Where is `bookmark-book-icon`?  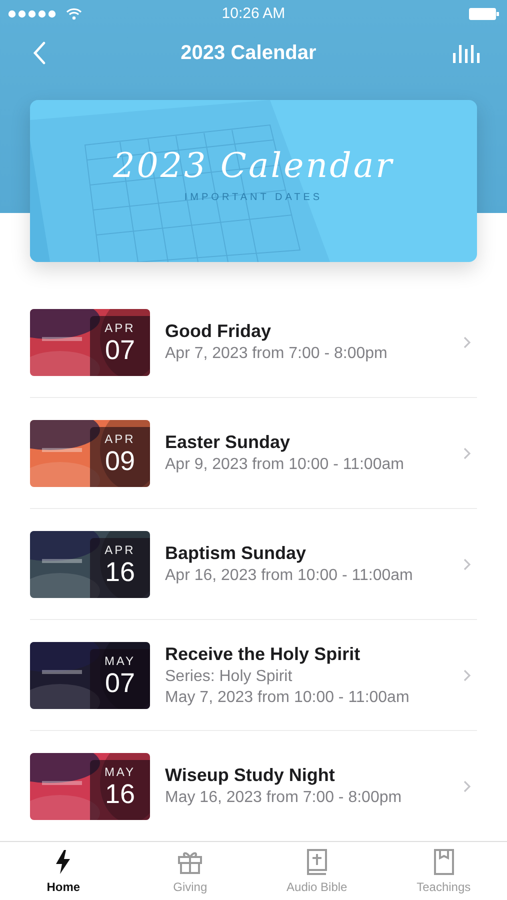
bookmark-book-icon is located at coordinates (443, 862).